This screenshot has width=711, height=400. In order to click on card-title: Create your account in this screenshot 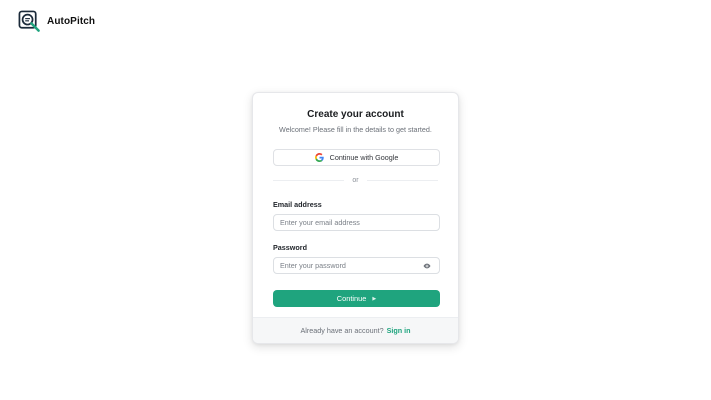, I will do `click(355, 114)`.